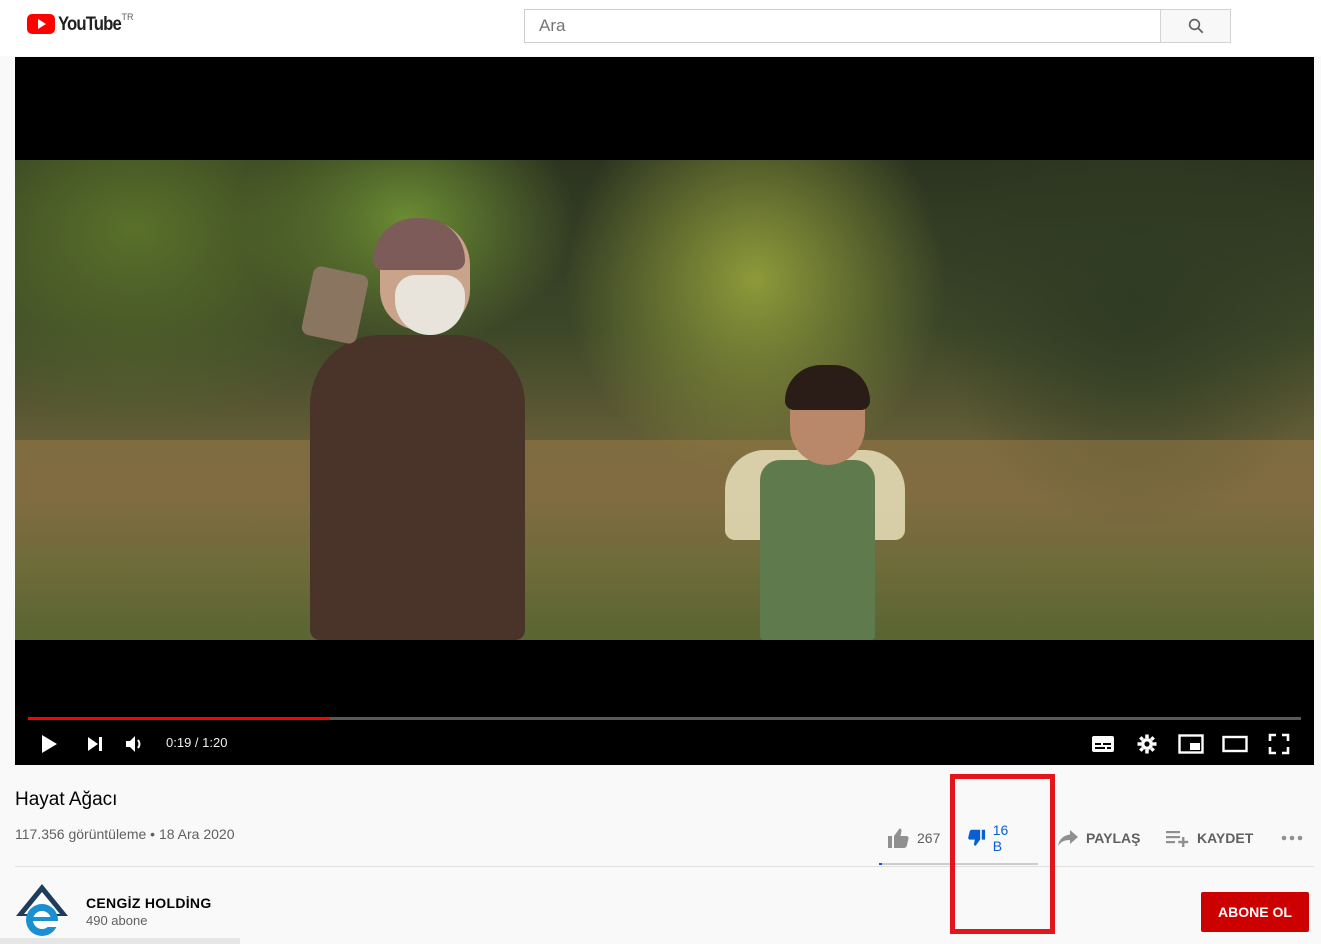  I want to click on boy-figure, so click(817, 550).